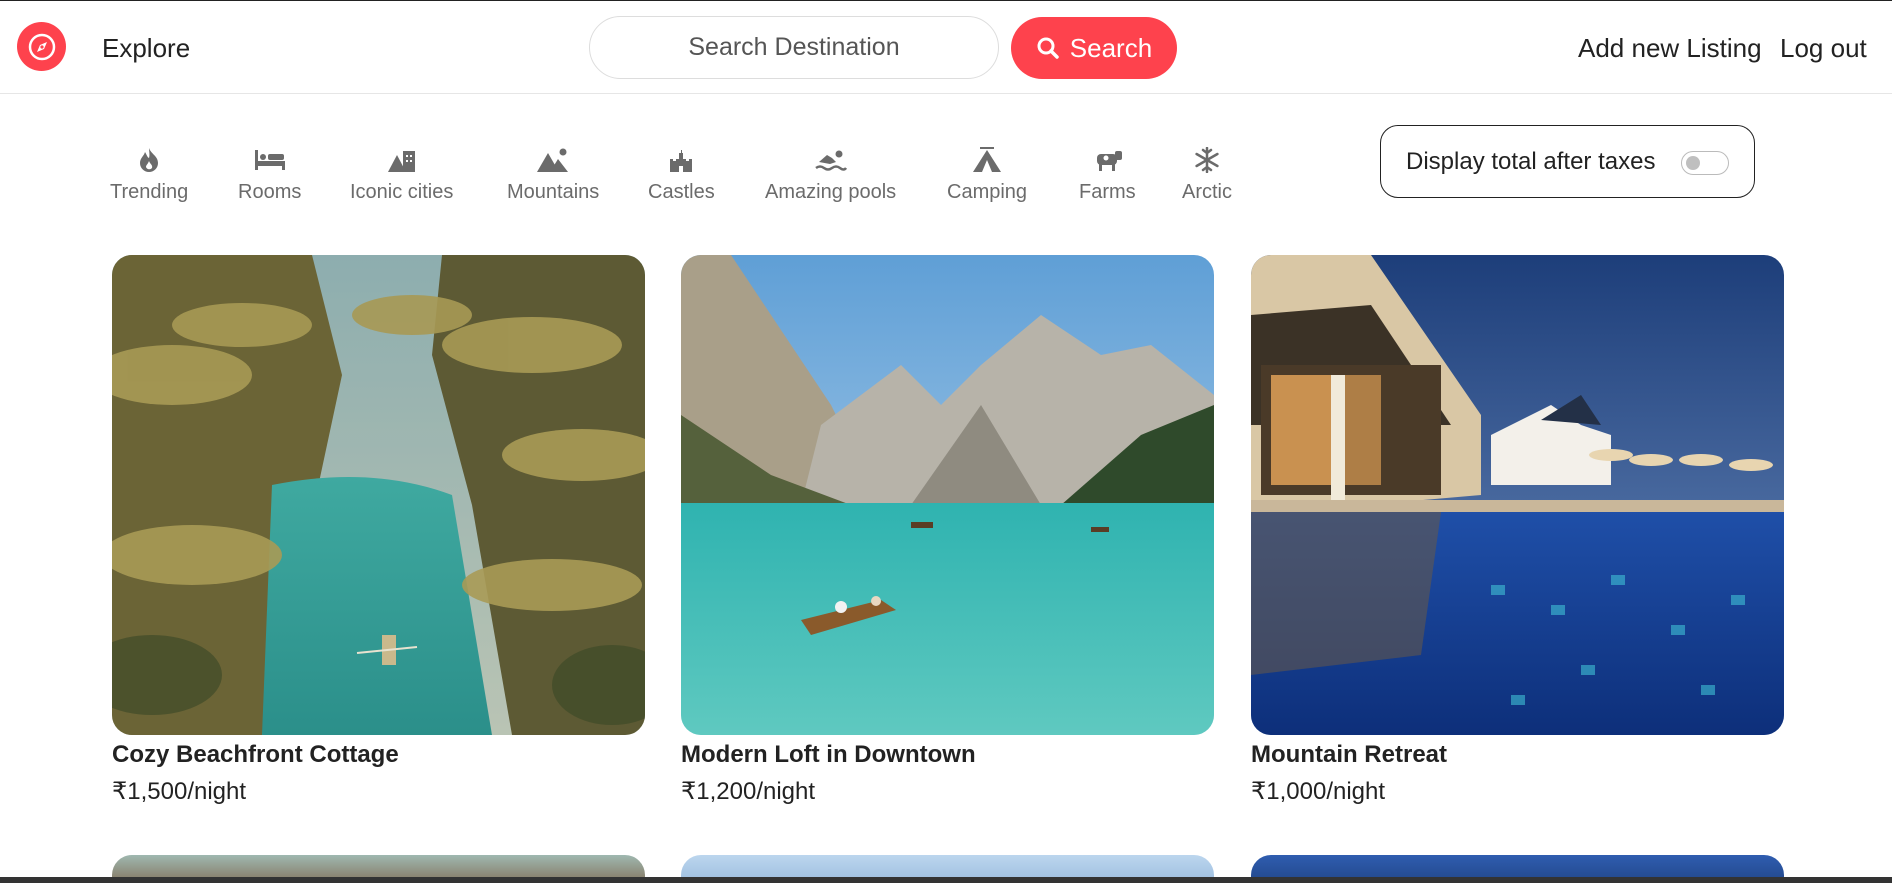 Image resolution: width=1892 pixels, height=883 pixels. I want to click on window-bottom-edge, so click(946, 880).